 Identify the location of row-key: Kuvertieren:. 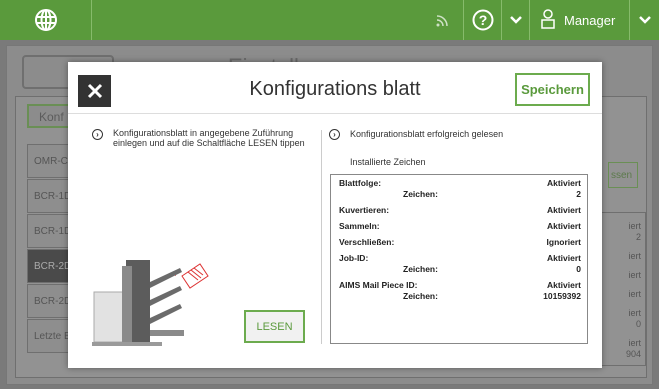
(364, 210).